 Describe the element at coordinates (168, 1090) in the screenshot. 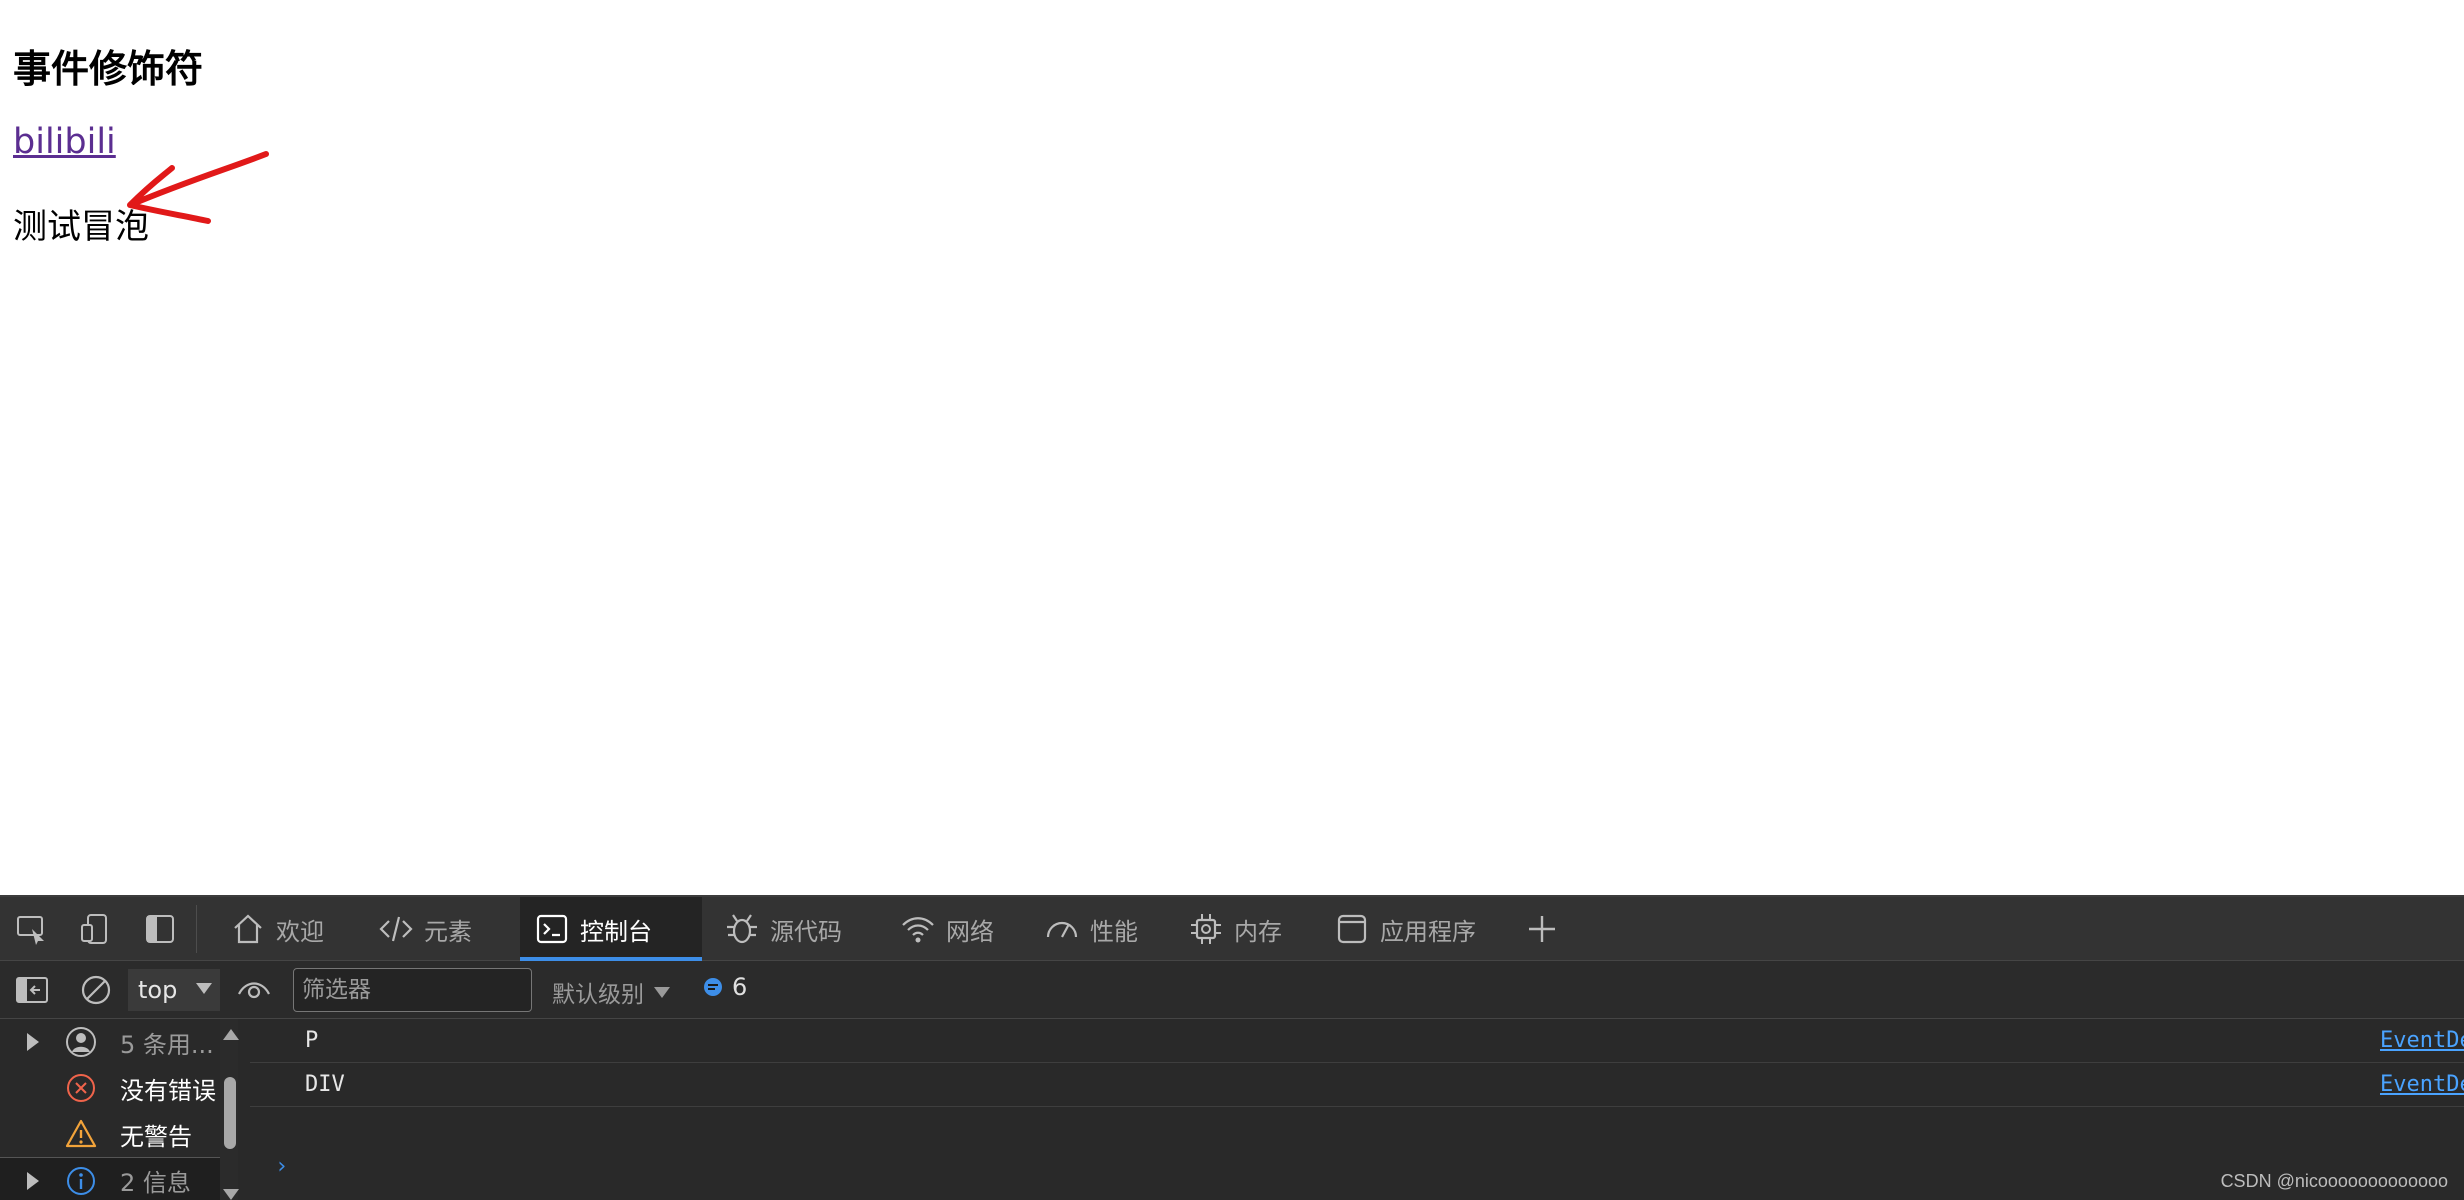

I see `sidebar-item-label: 没有错误` at that location.